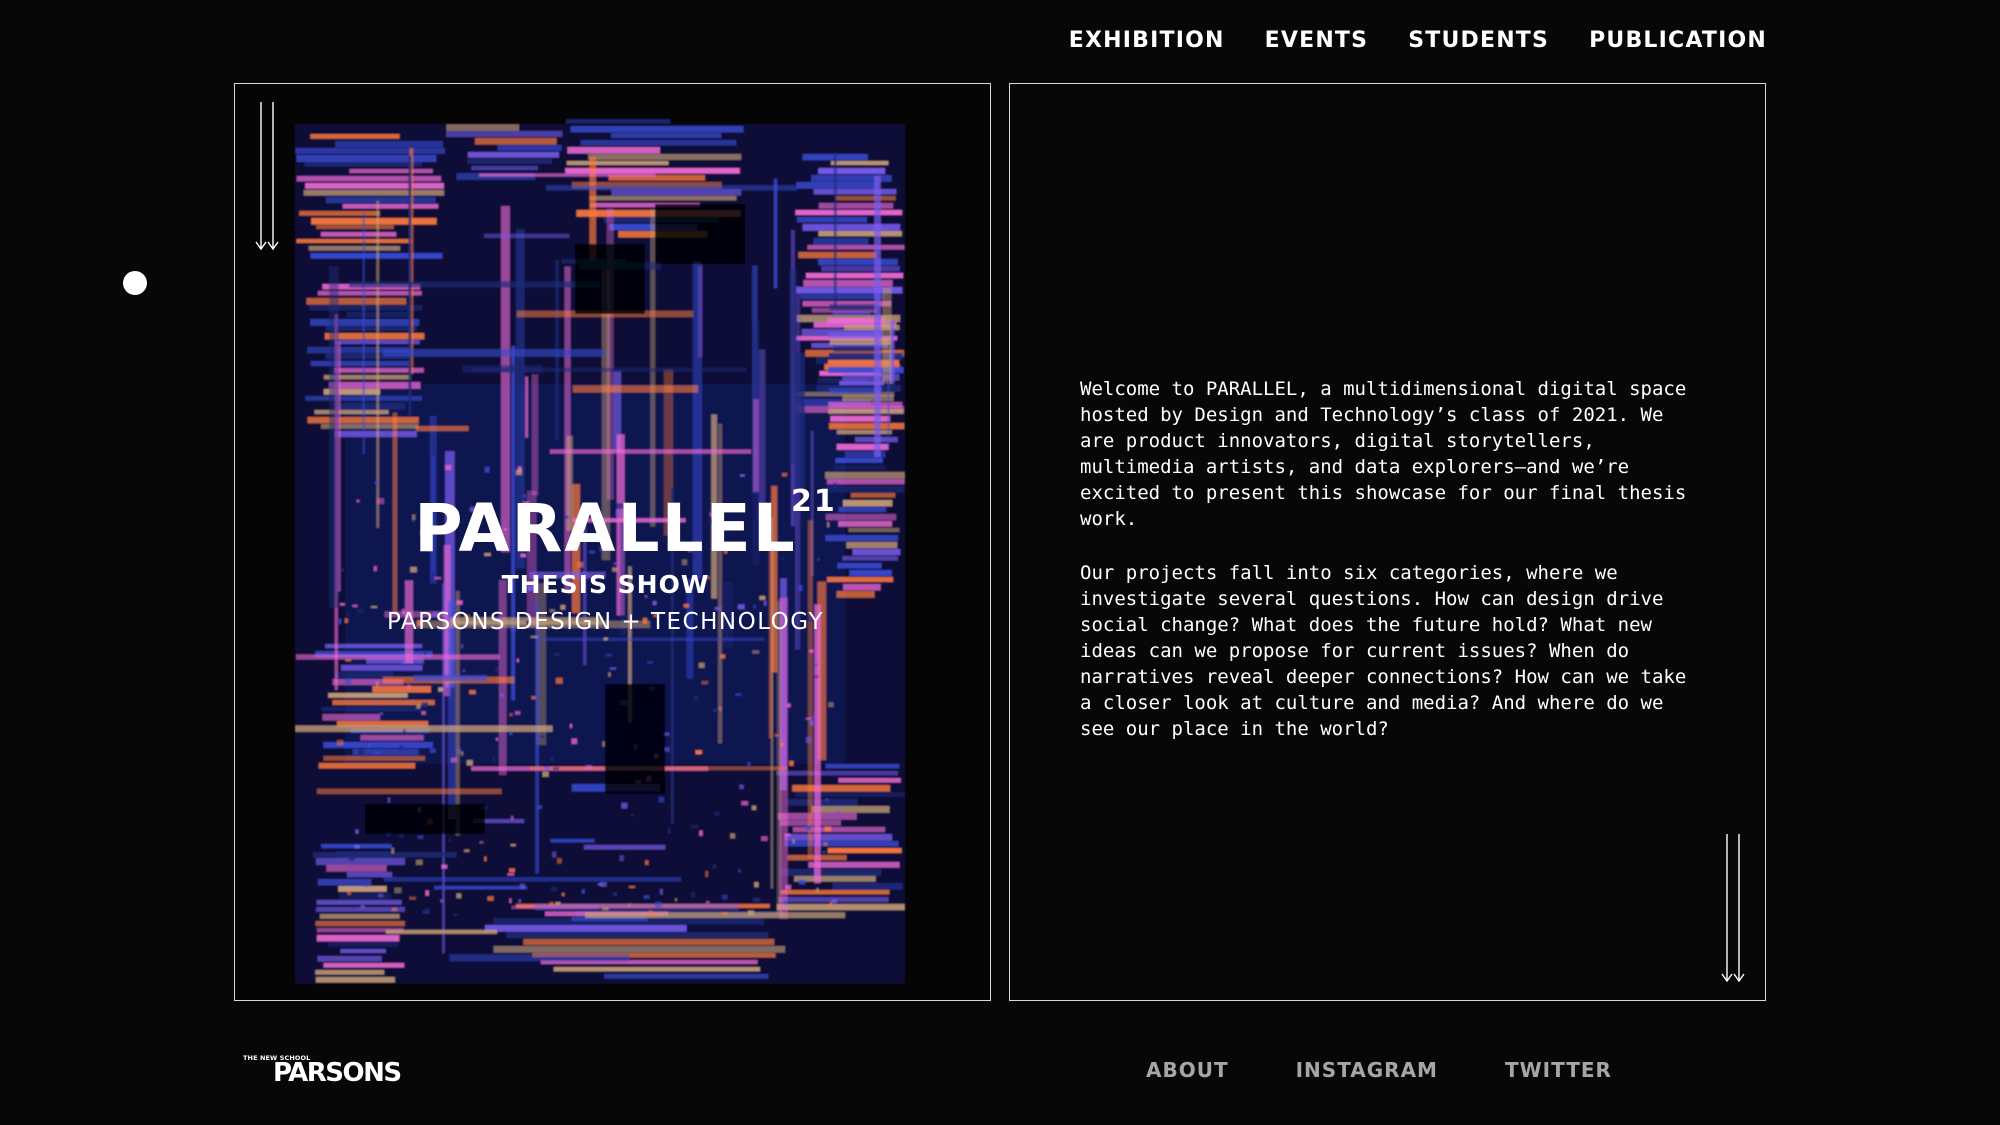 The width and height of the screenshot is (2000, 1125). What do you see at coordinates (605, 584) in the screenshot?
I see `poster-subtitle: THESIS SHOW` at bounding box center [605, 584].